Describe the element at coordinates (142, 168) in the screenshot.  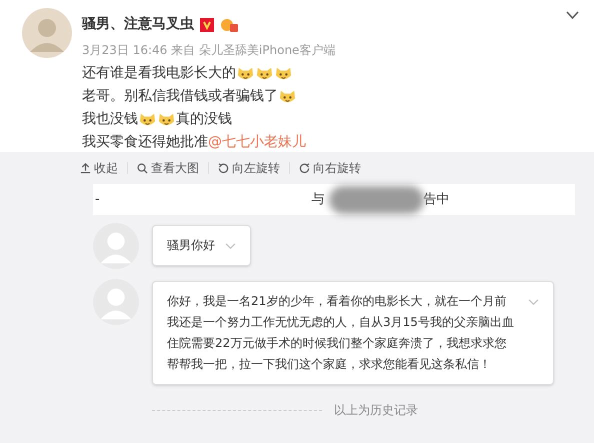
I see `search-icon` at that location.